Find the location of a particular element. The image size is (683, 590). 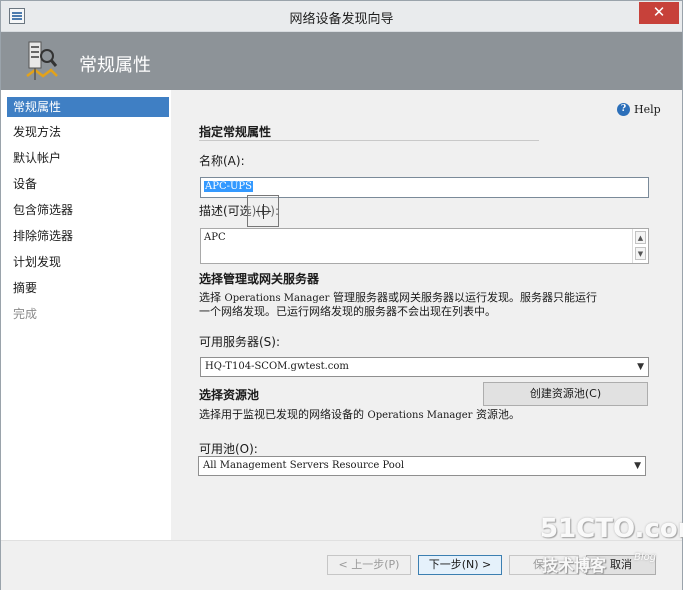

description-scrollbar: ▲ ▼ is located at coordinates (640, 246).